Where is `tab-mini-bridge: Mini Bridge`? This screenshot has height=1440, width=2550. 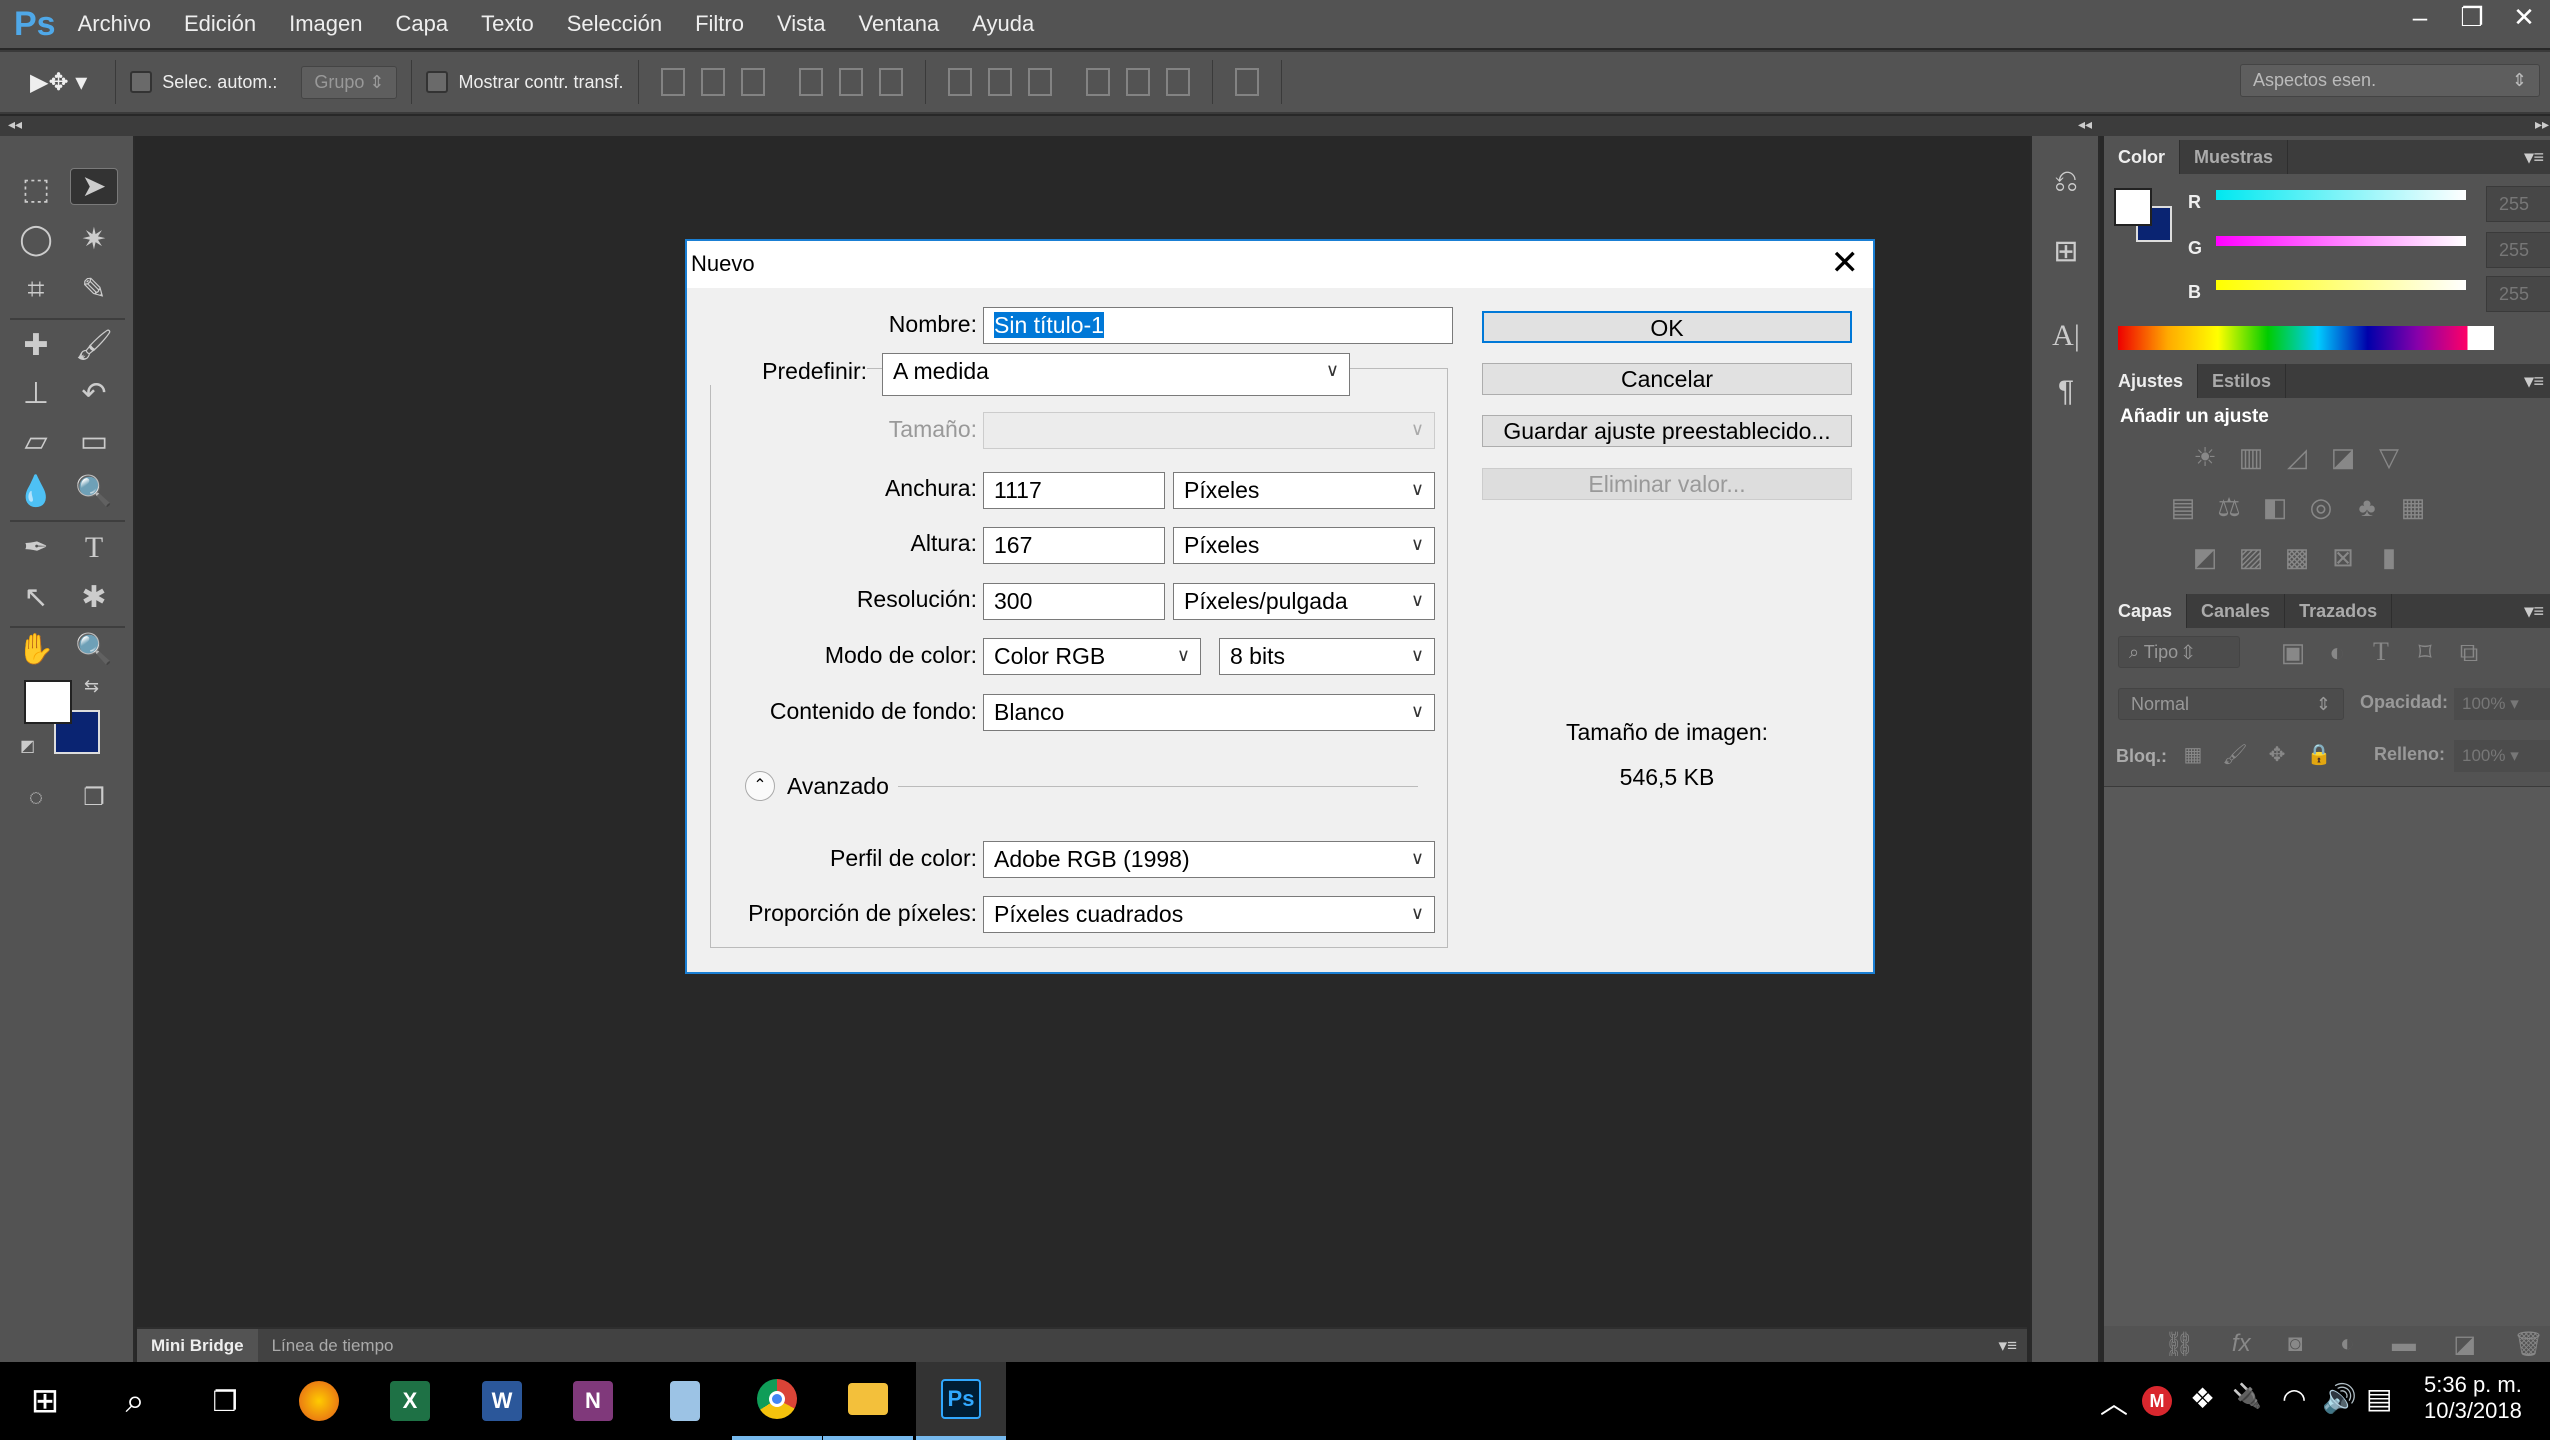
tab-mini-bridge: Mini Bridge is located at coordinates (197, 1345).